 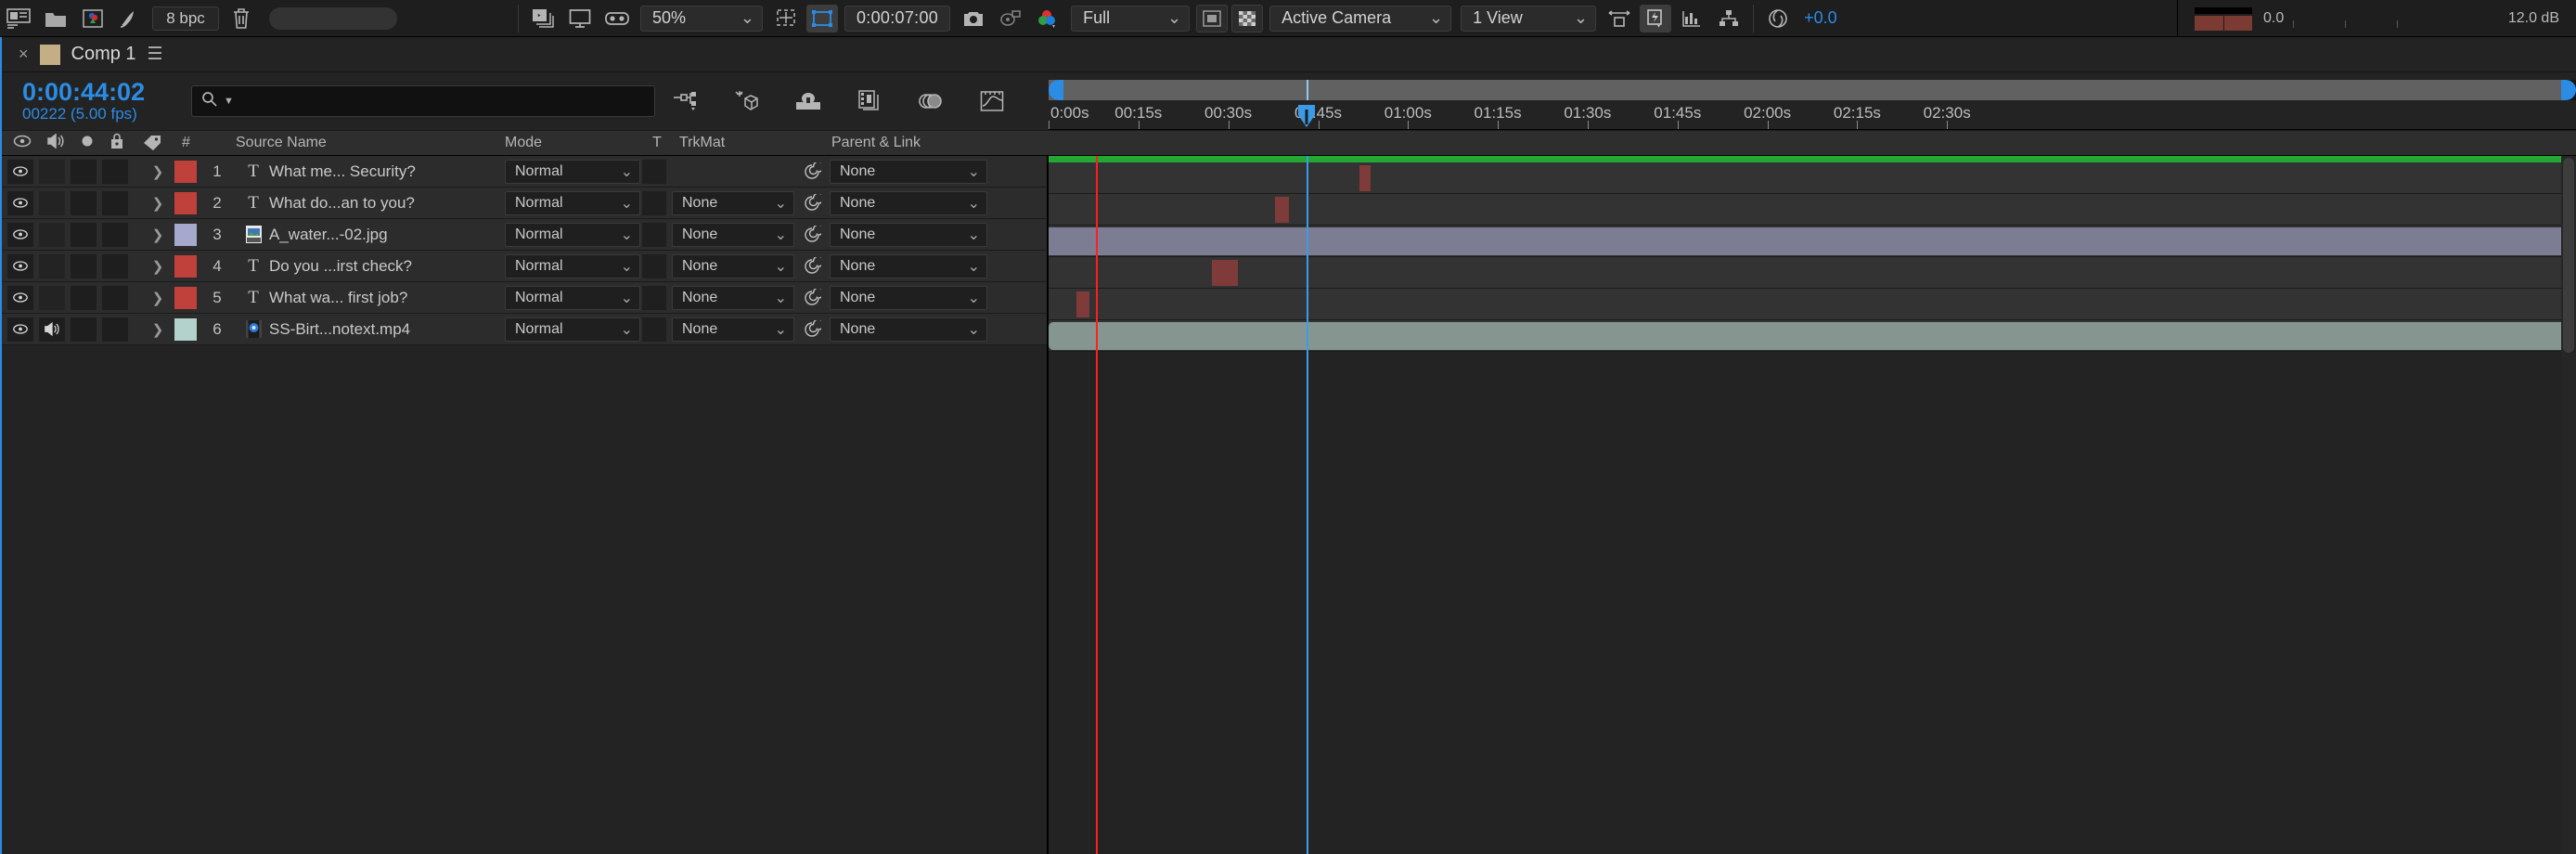 I want to click on layer-row: ❯ 6 SS-Birt...notext.mp4 Normal ⌄ None ⌄ None ⌄, so click(x=524, y=330).